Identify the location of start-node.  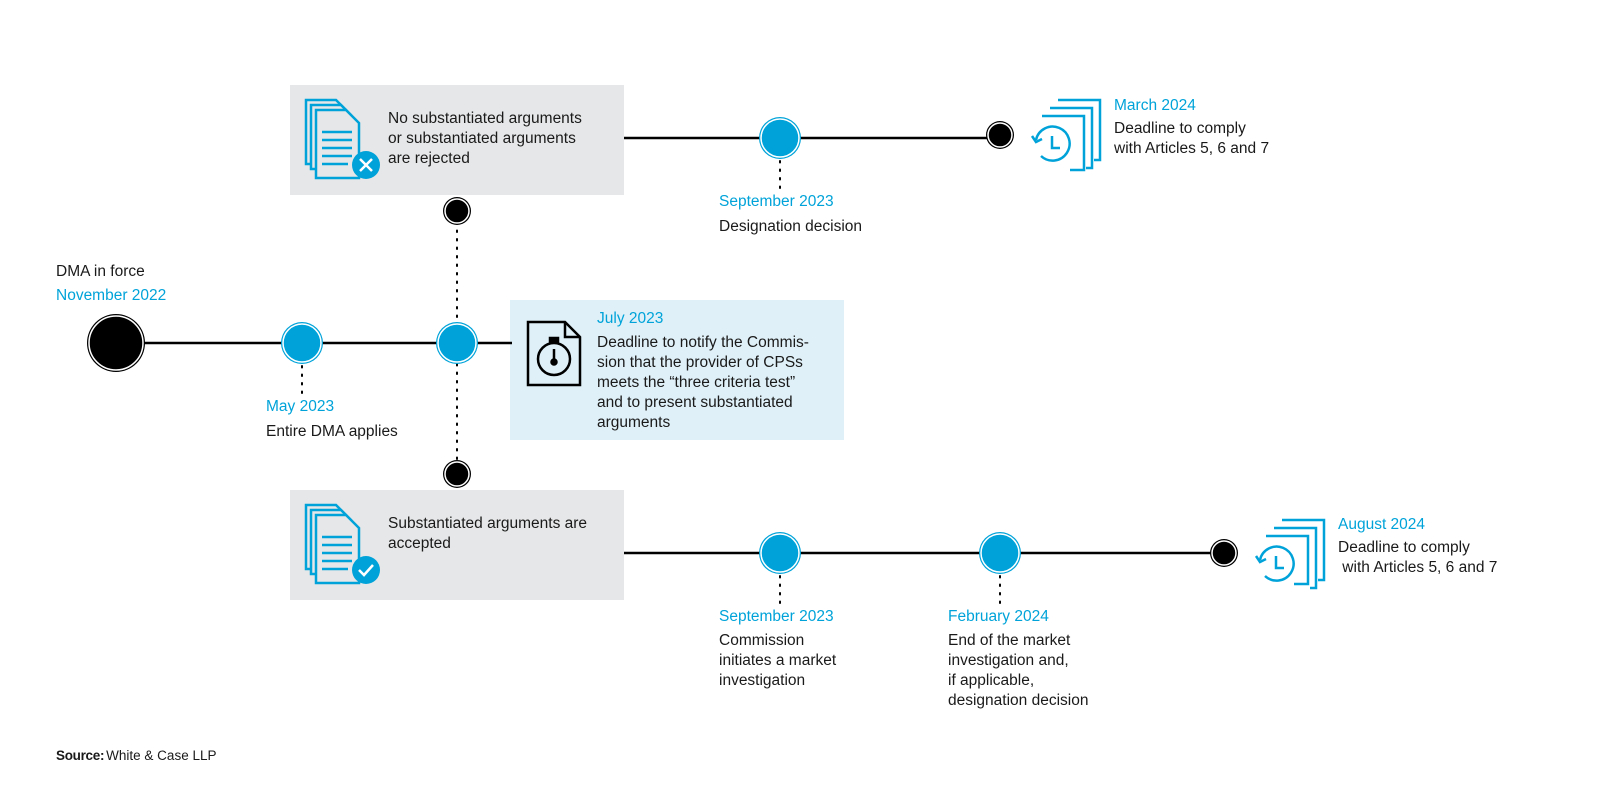
(116, 343).